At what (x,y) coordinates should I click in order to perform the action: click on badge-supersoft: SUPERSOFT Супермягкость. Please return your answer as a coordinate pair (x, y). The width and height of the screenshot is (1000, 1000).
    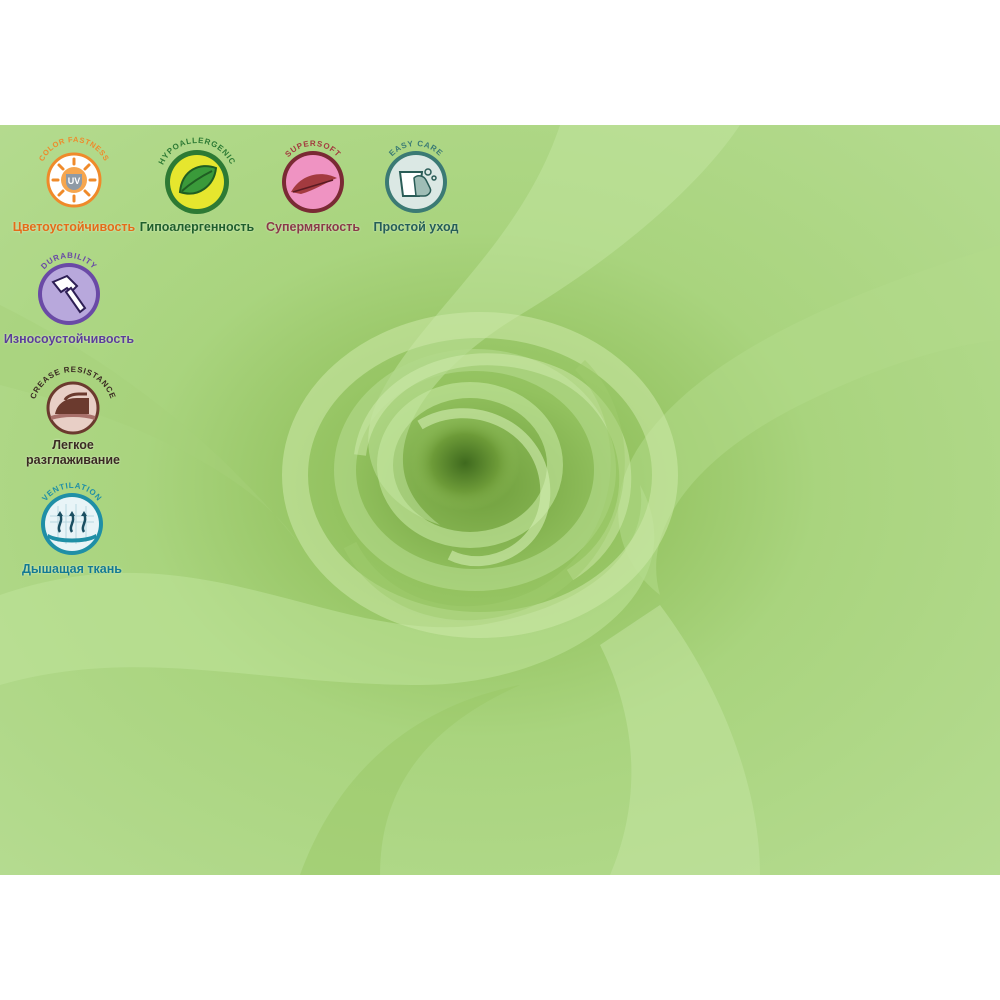
    Looking at the image, I should click on (313, 184).